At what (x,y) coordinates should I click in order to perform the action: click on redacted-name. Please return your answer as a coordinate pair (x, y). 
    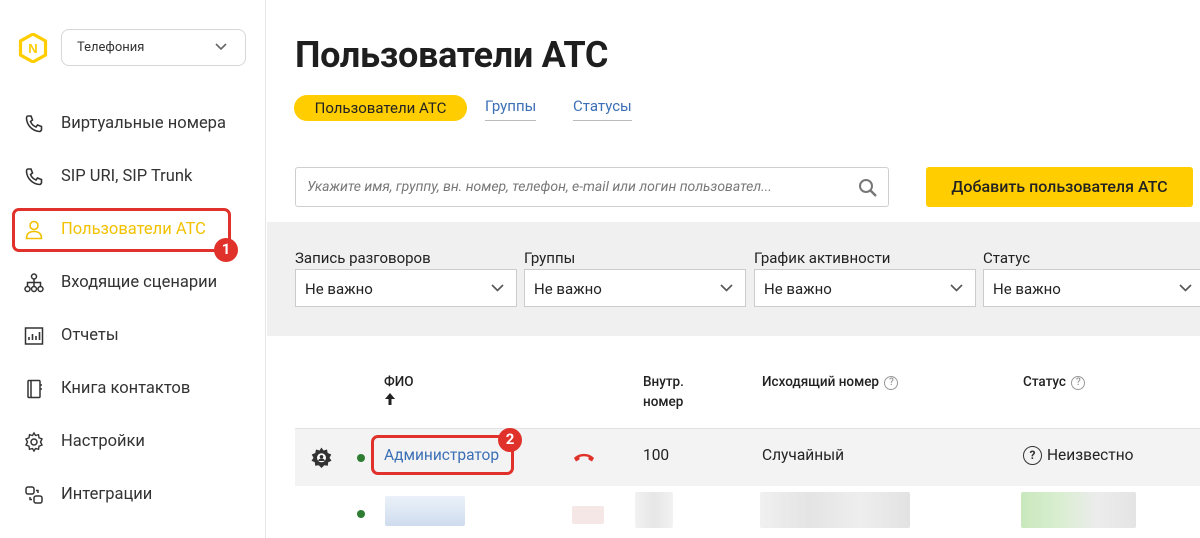
    Looking at the image, I should click on (425, 511).